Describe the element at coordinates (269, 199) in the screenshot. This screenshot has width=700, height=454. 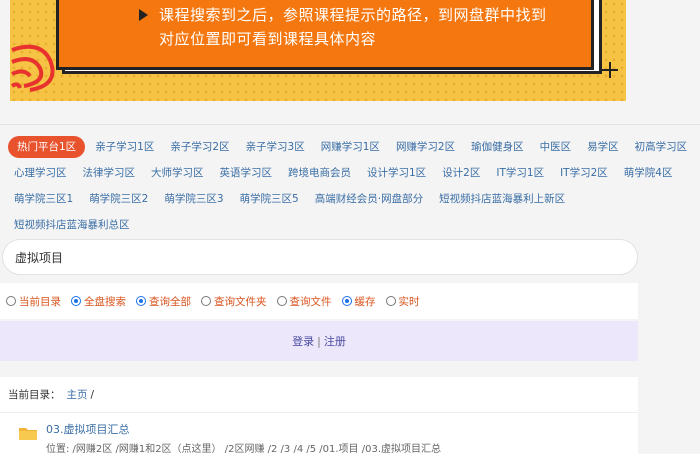
I see `category-tag: 萌学院三区5` at that location.